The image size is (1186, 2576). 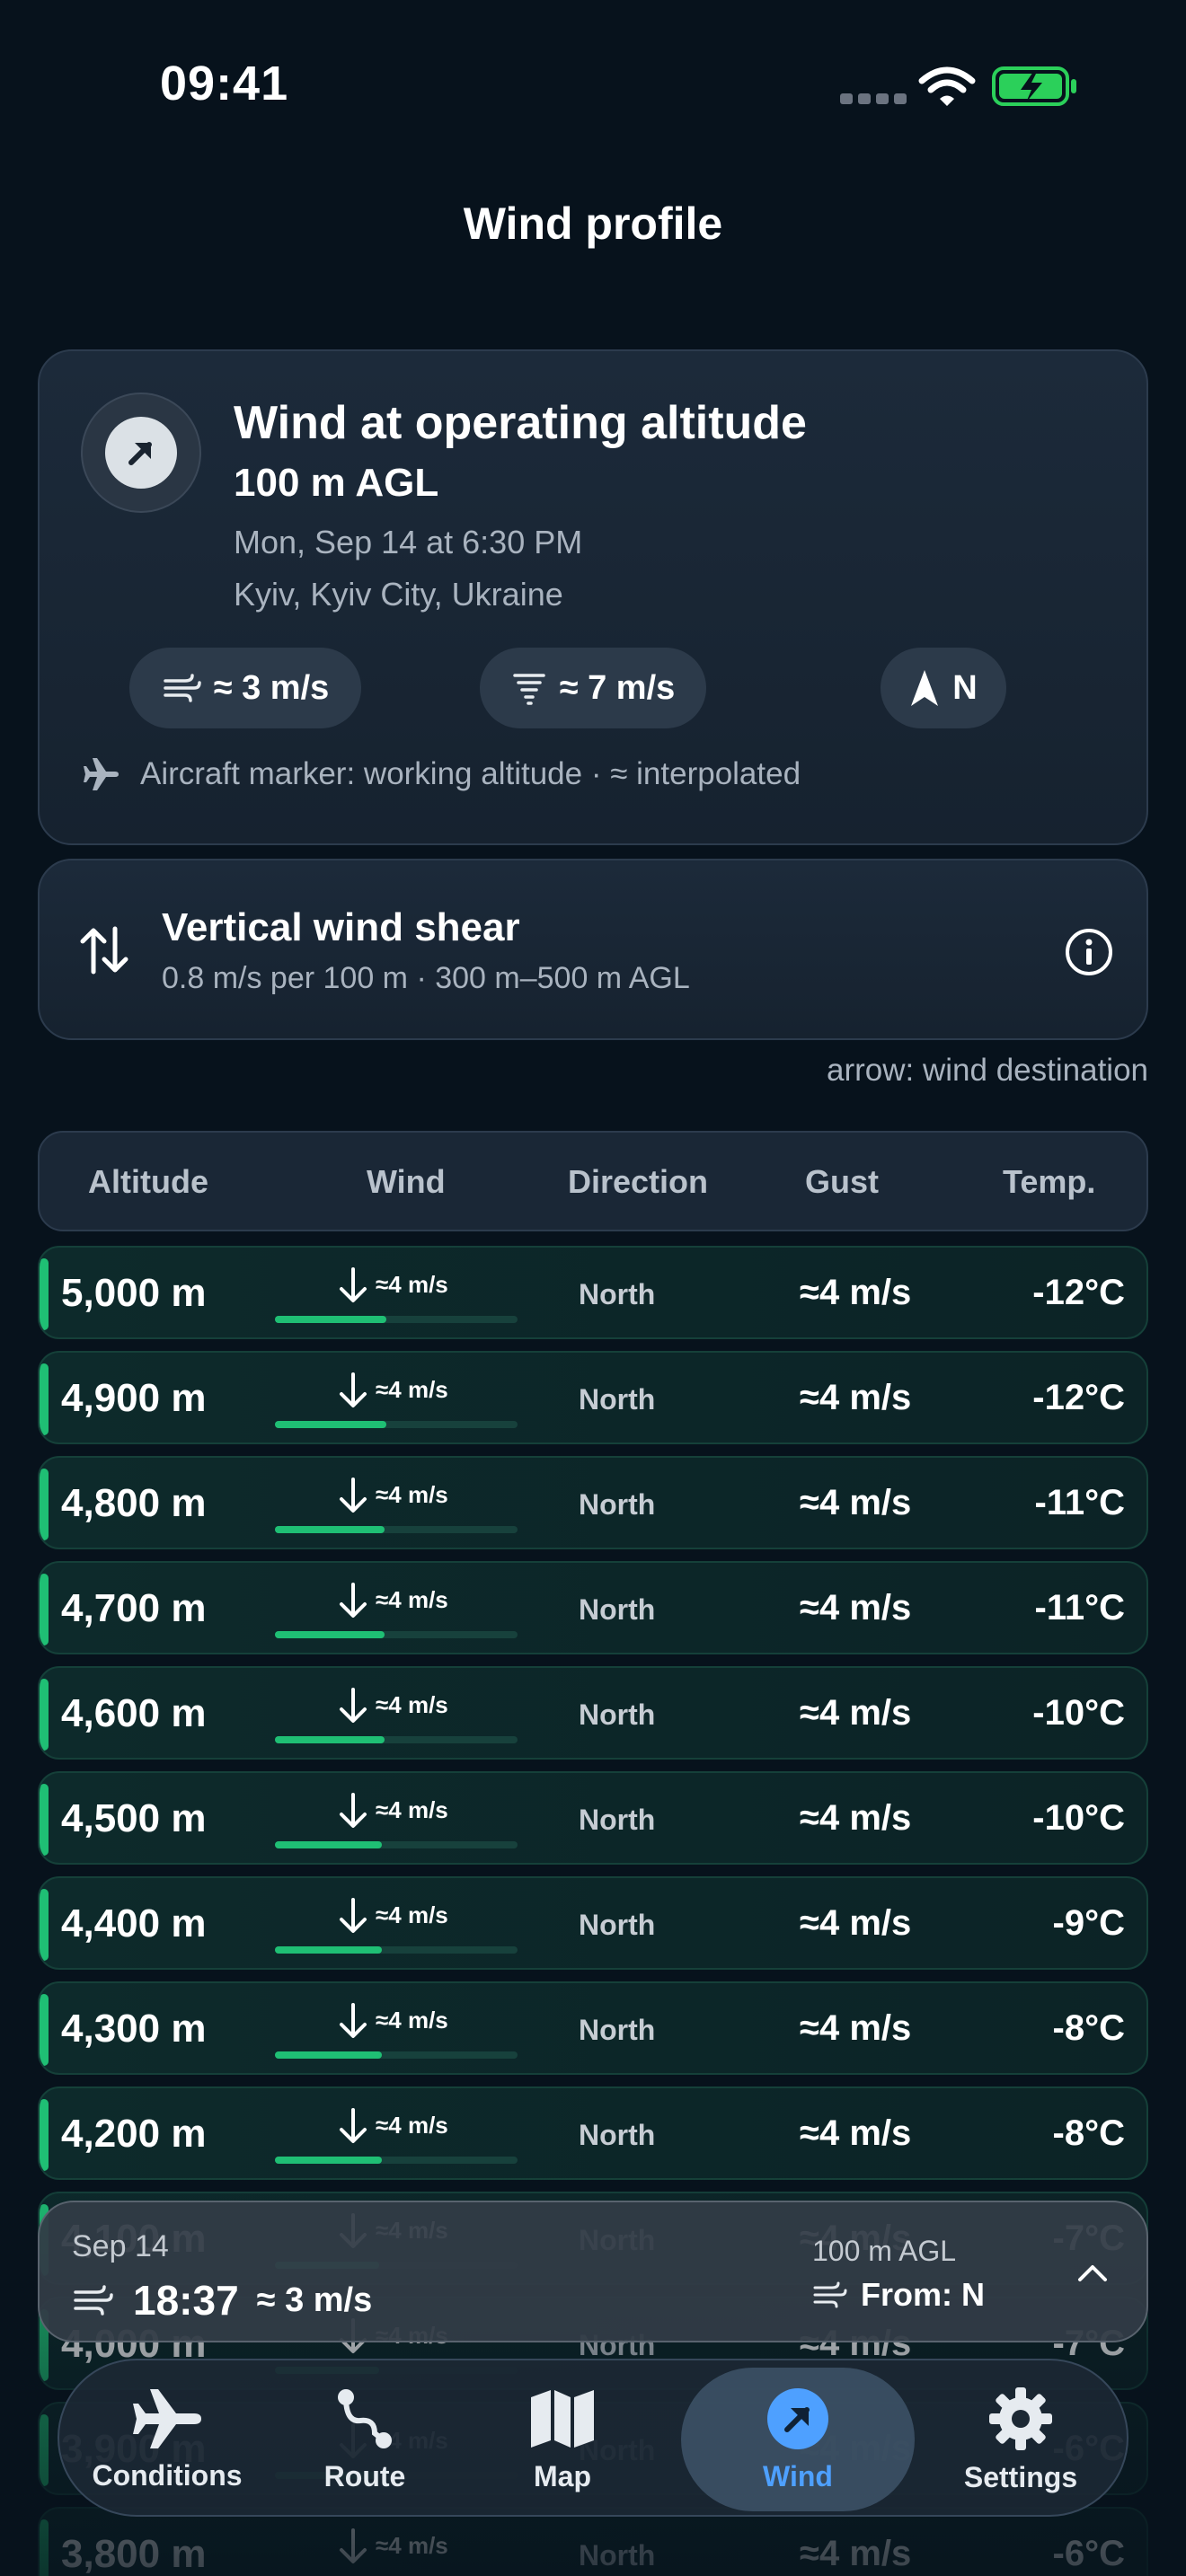 What do you see at coordinates (593, 2271) in the screenshot?
I see `time-summary-panel: Sep 14 18:37 ≈ 3 m/s 100 m AGL From: N` at bounding box center [593, 2271].